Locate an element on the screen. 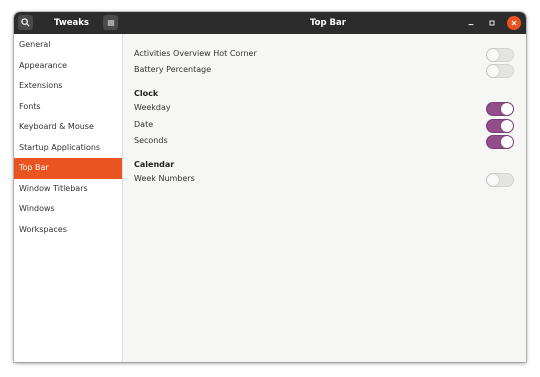  close-icon is located at coordinates (514, 23).